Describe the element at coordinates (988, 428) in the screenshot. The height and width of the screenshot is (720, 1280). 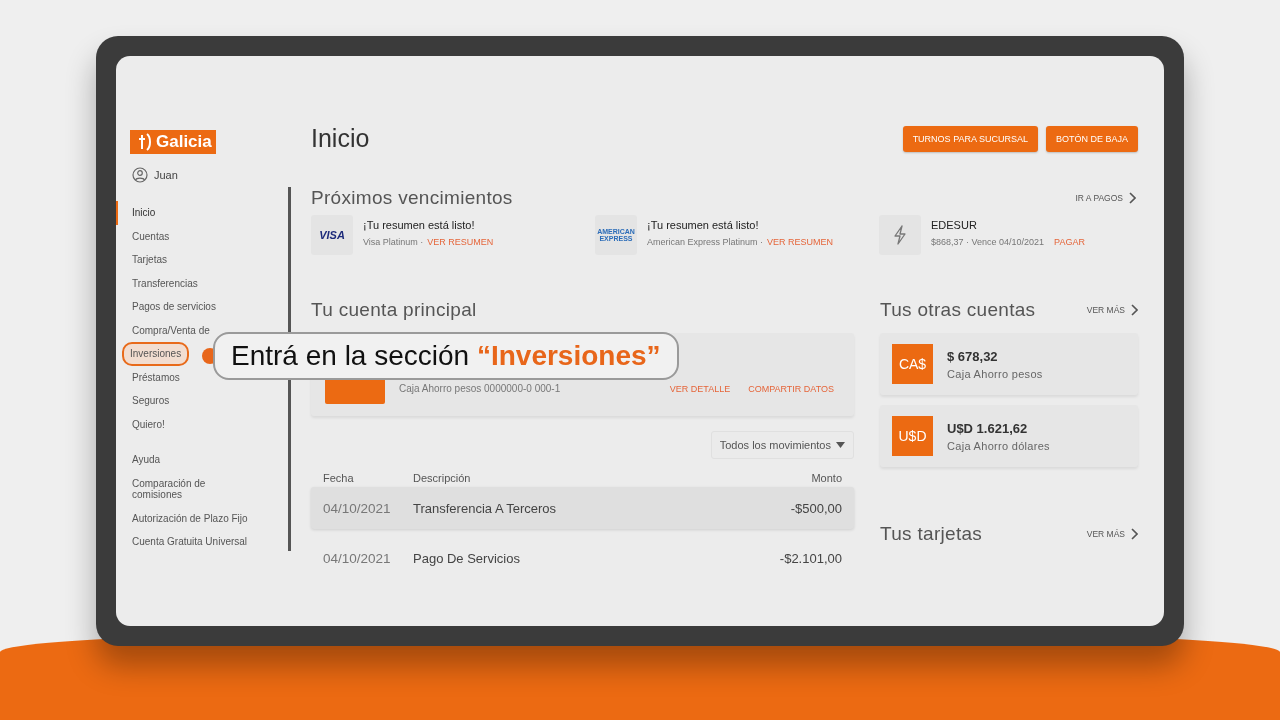
I see `account-balance: U$D 1.621,62` at that location.